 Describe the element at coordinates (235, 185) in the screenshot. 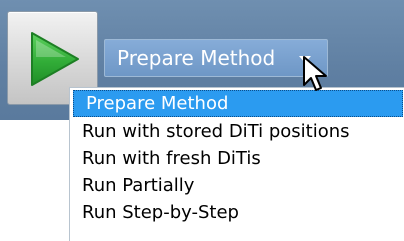

I see `menu-item-run-partially: Run Partially` at that location.